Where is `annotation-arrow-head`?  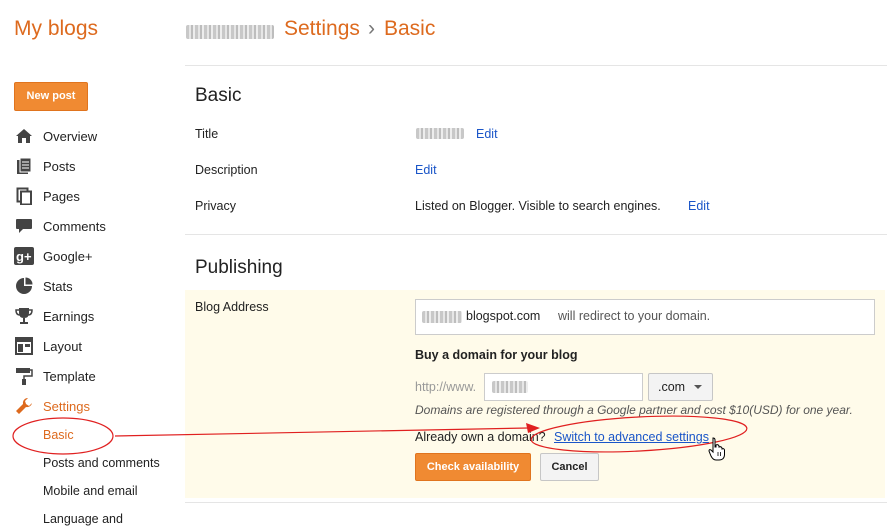
annotation-arrow-head is located at coordinates (533, 428).